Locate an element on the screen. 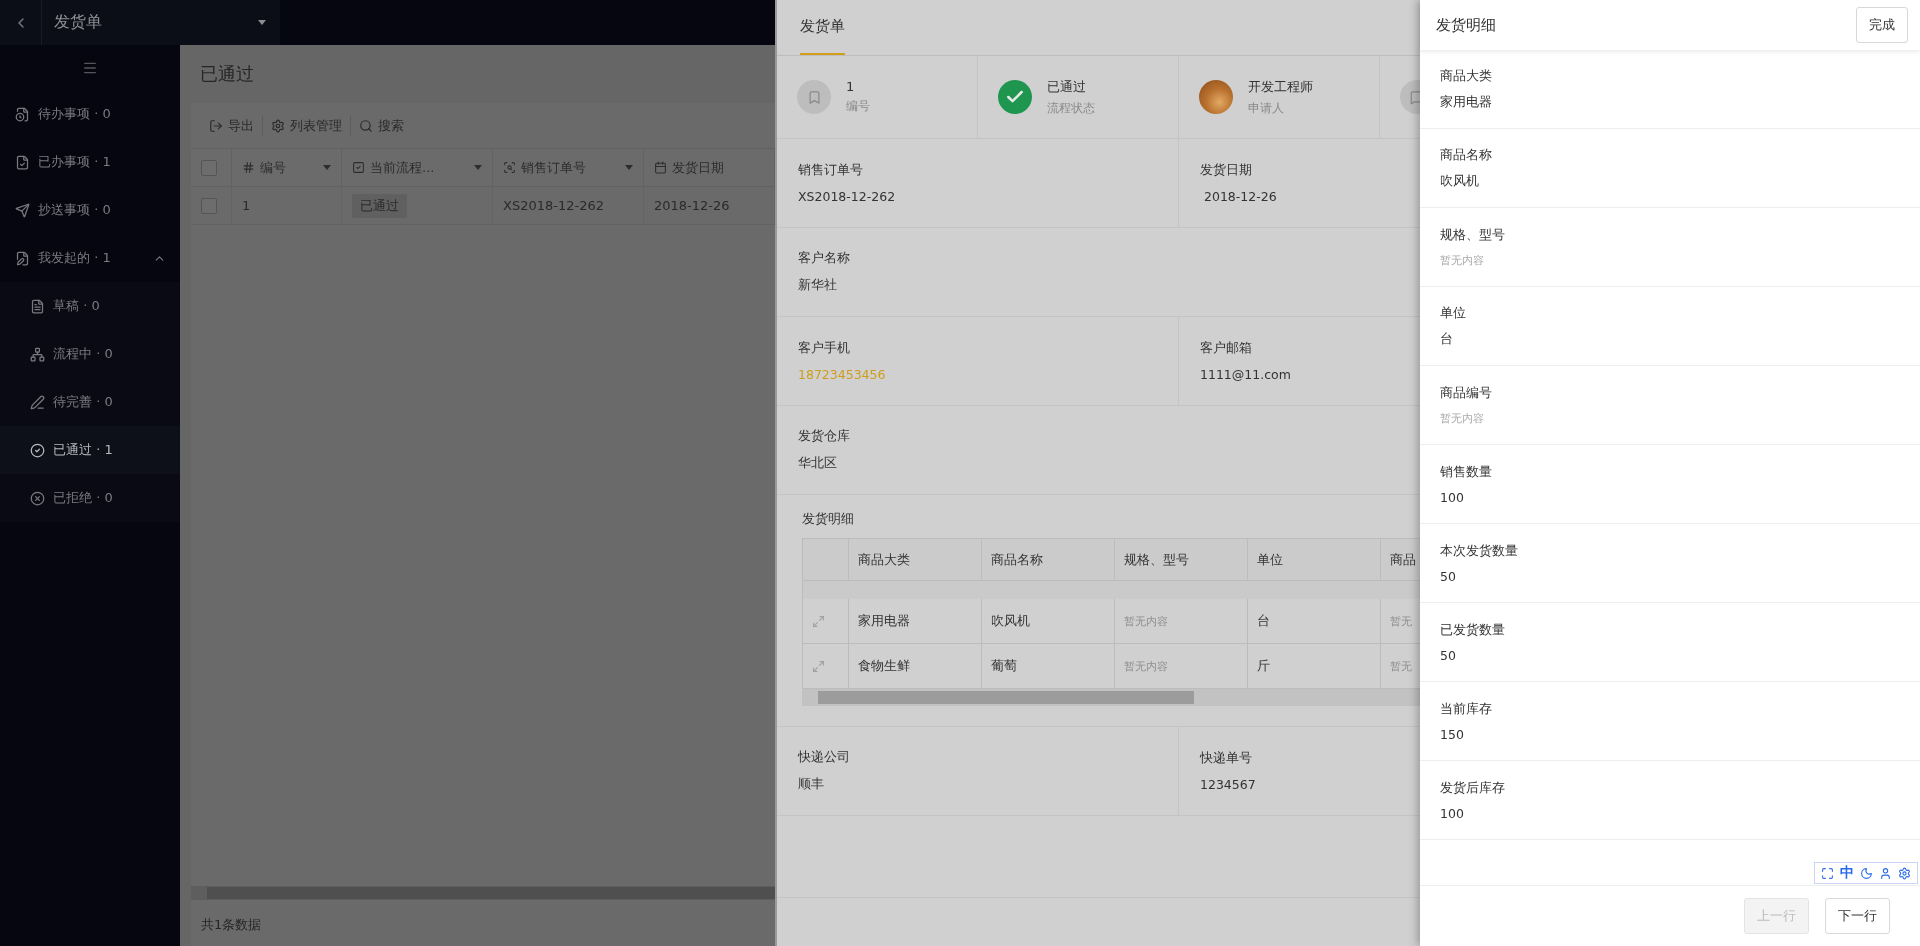 The height and width of the screenshot is (946, 1920). field-label: 客户手机 is located at coordinates (824, 348).